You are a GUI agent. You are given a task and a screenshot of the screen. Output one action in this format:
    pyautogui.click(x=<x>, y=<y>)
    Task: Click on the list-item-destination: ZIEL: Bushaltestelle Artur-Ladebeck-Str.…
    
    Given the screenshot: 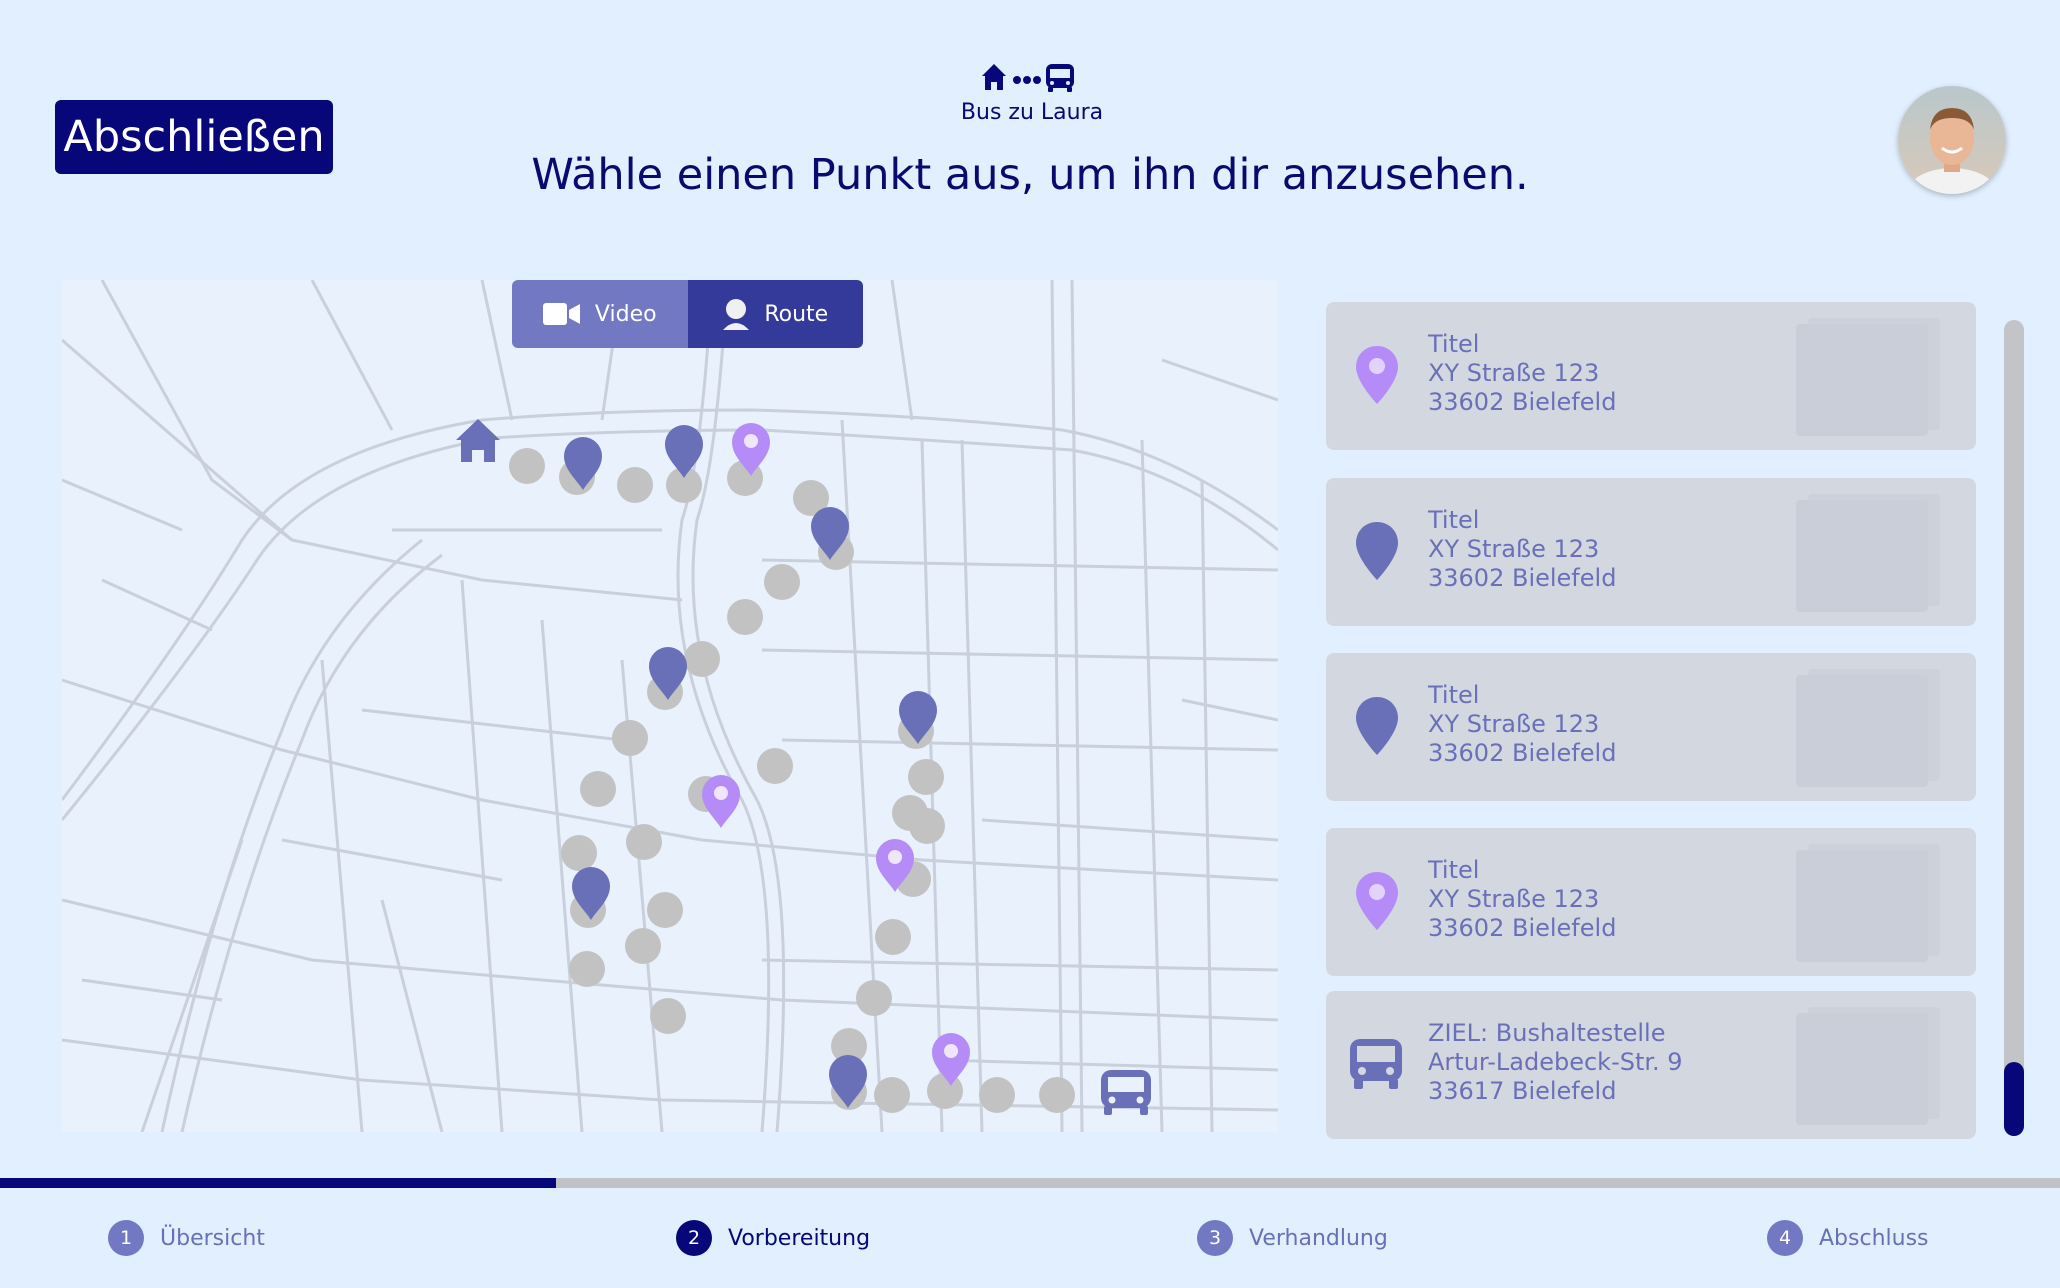 What is the action you would take?
    pyautogui.click(x=1651, y=1065)
    